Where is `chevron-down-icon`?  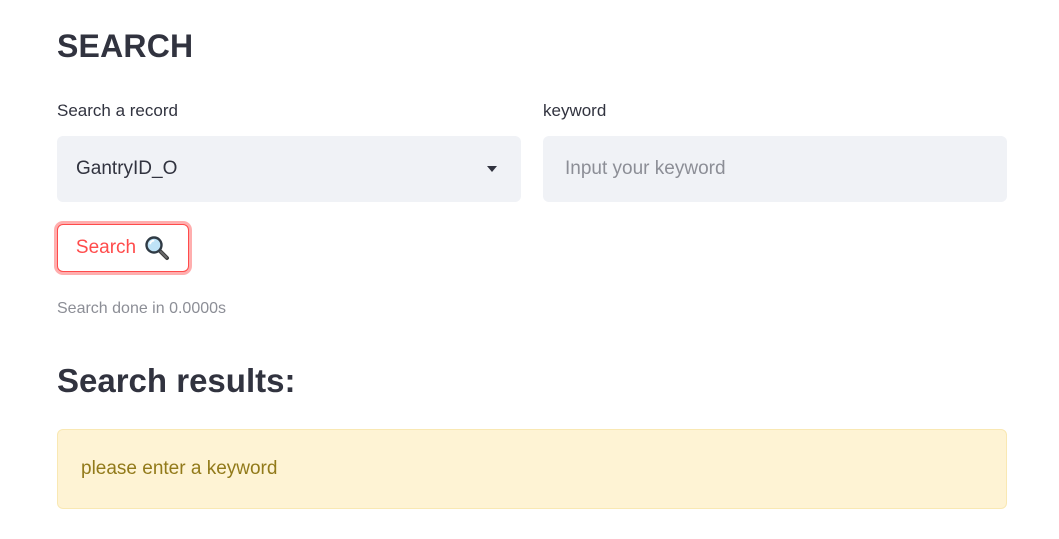
chevron-down-icon is located at coordinates (492, 169).